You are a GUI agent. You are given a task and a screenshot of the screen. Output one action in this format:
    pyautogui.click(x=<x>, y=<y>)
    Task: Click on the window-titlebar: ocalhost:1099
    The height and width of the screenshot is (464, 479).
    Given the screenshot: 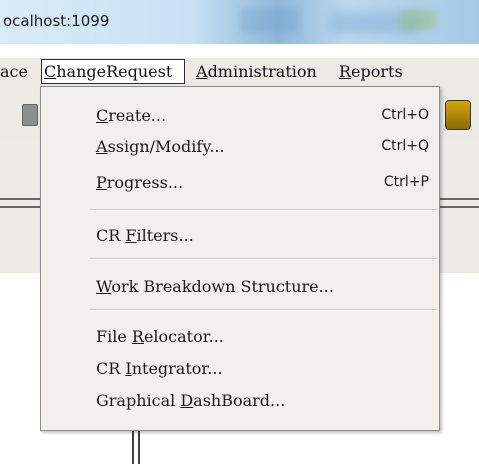 What is the action you would take?
    pyautogui.click(x=239, y=22)
    